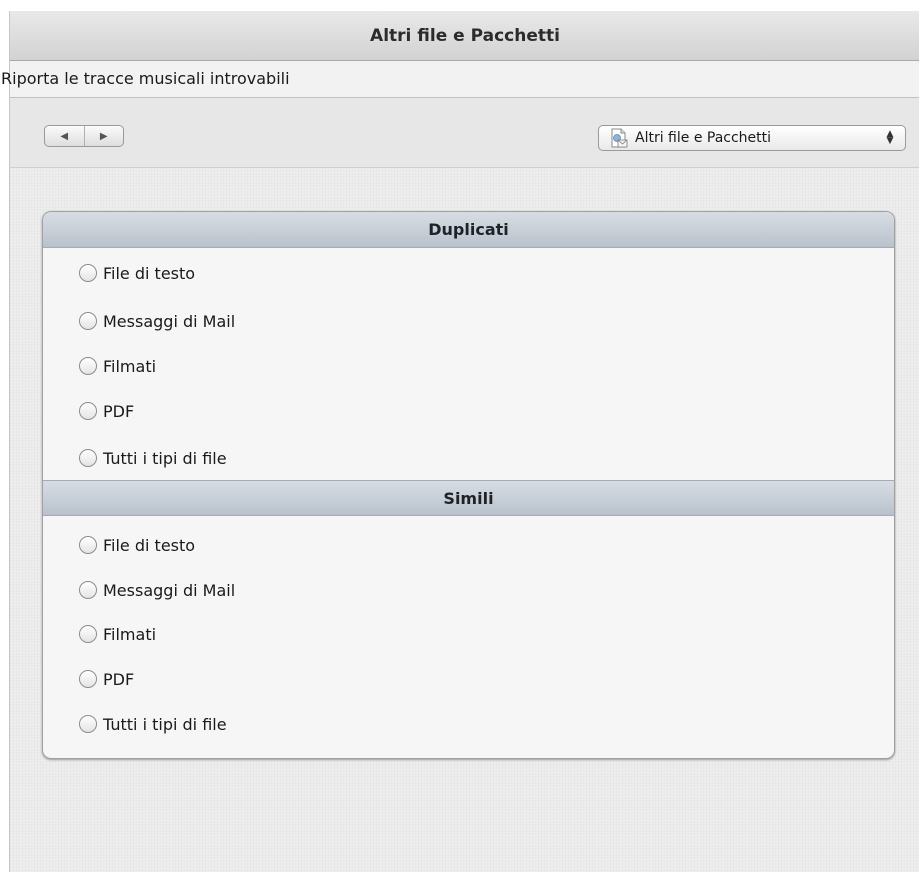 This screenshot has width=919, height=872. I want to click on navigation-segmented-control: ◀ ▶, so click(84, 136).